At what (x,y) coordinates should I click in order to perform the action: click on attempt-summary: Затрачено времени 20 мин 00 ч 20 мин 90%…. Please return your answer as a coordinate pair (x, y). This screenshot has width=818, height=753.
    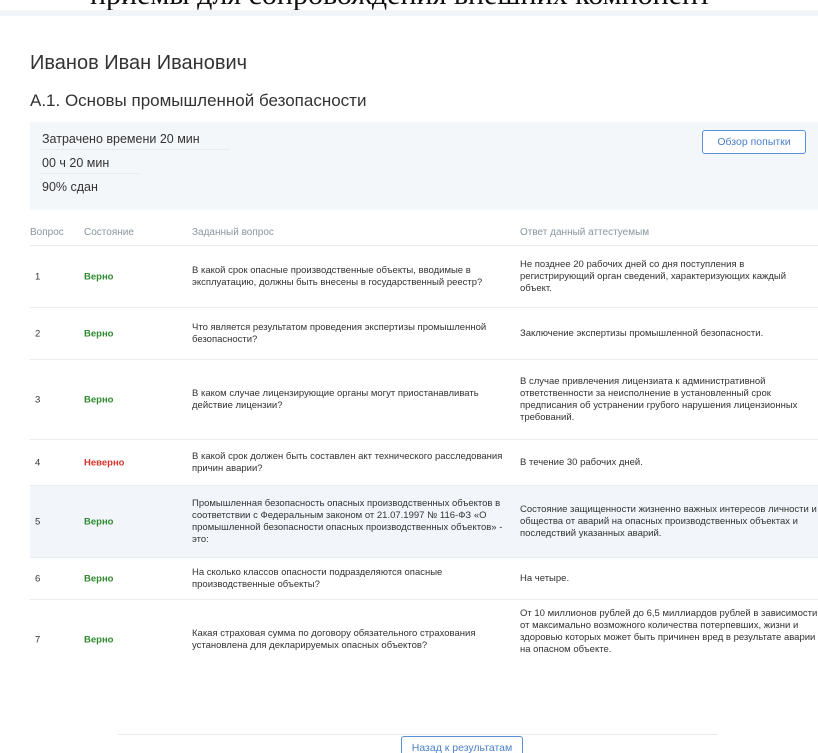
    Looking at the image, I should click on (424, 166).